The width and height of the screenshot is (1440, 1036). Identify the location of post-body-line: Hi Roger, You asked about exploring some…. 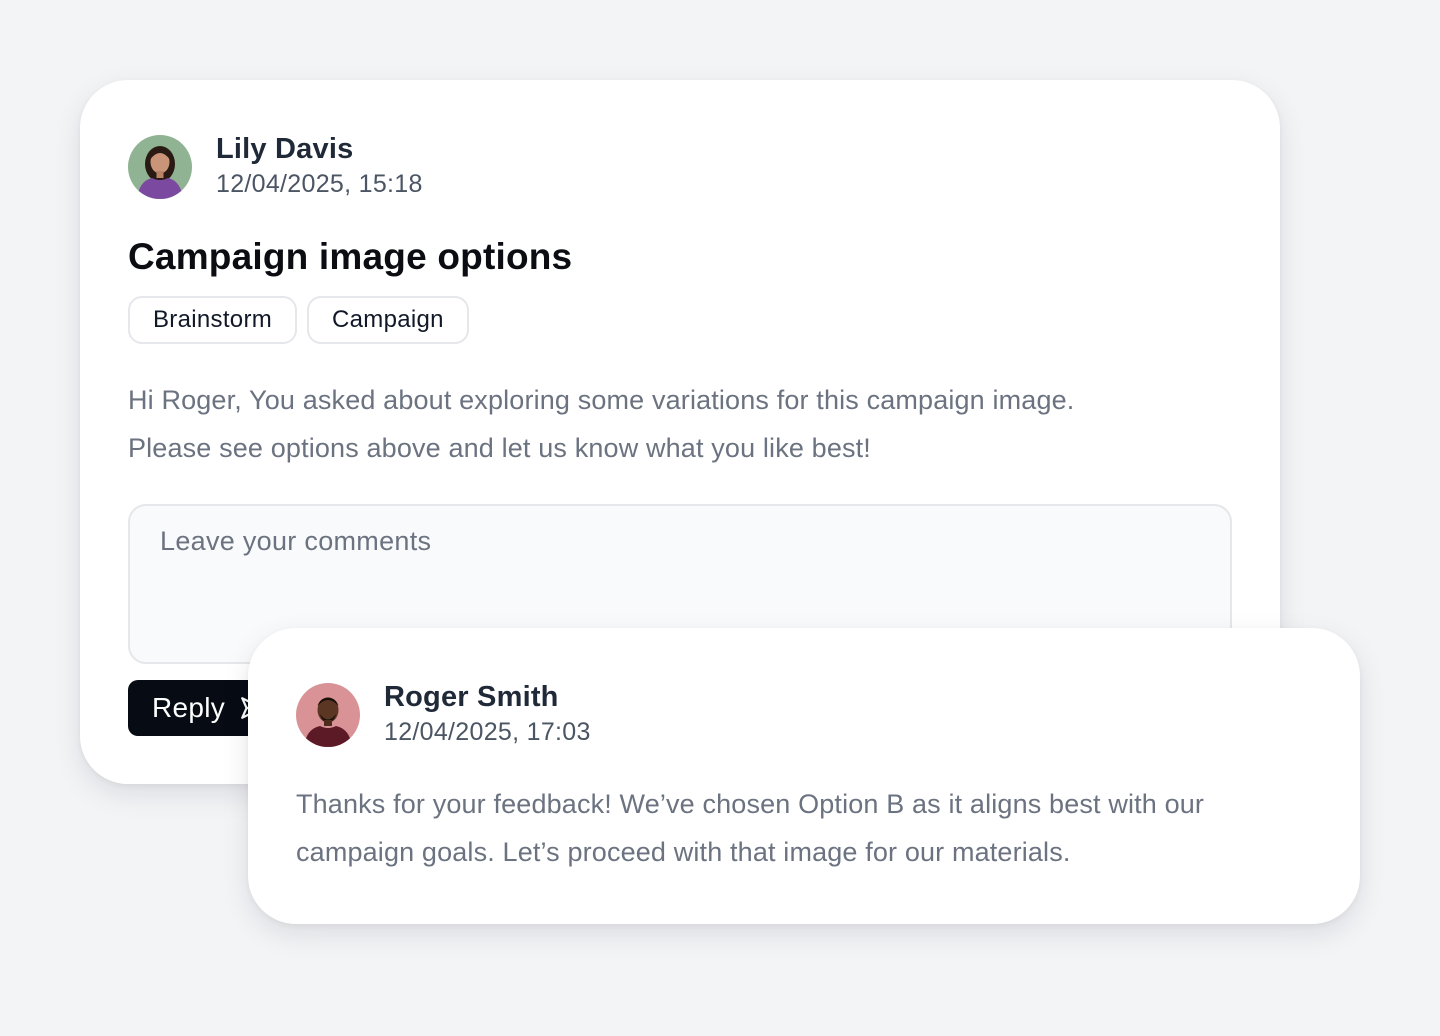
(601, 400).